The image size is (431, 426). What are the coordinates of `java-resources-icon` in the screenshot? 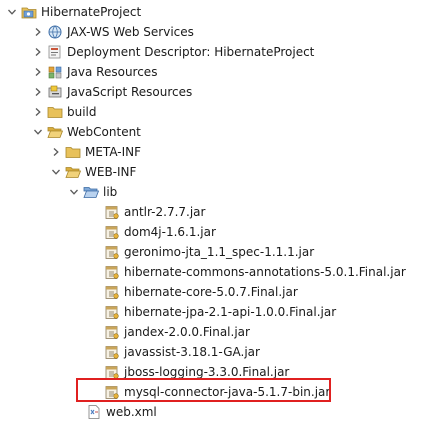 It's located at (55, 72).